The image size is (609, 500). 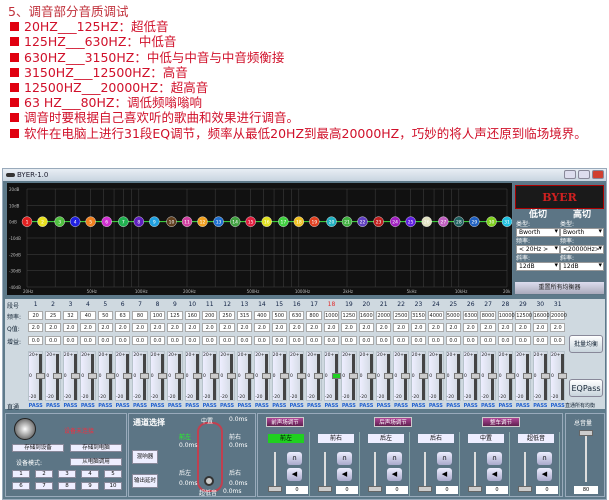 I want to click on channel-name-button: 前右, so click(x=336, y=438).